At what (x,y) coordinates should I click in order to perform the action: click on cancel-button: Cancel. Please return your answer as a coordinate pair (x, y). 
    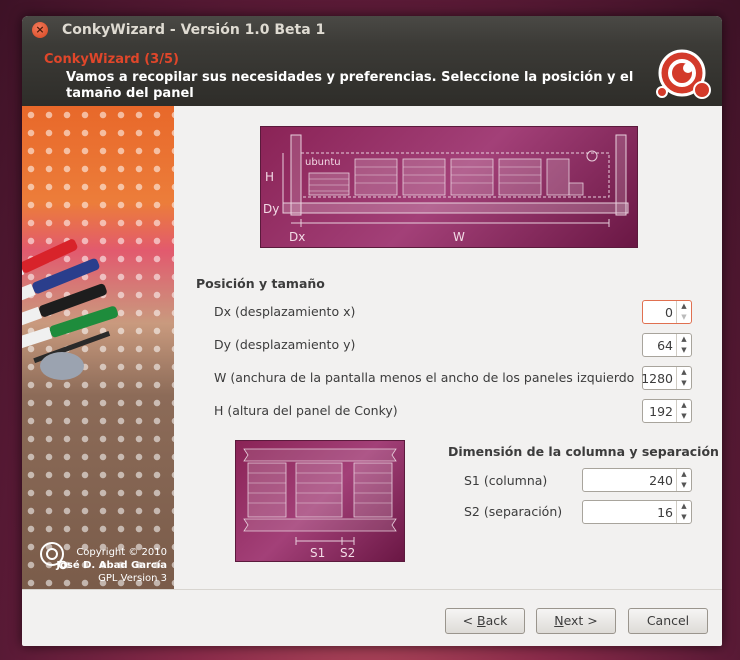
    Looking at the image, I should click on (668, 621).